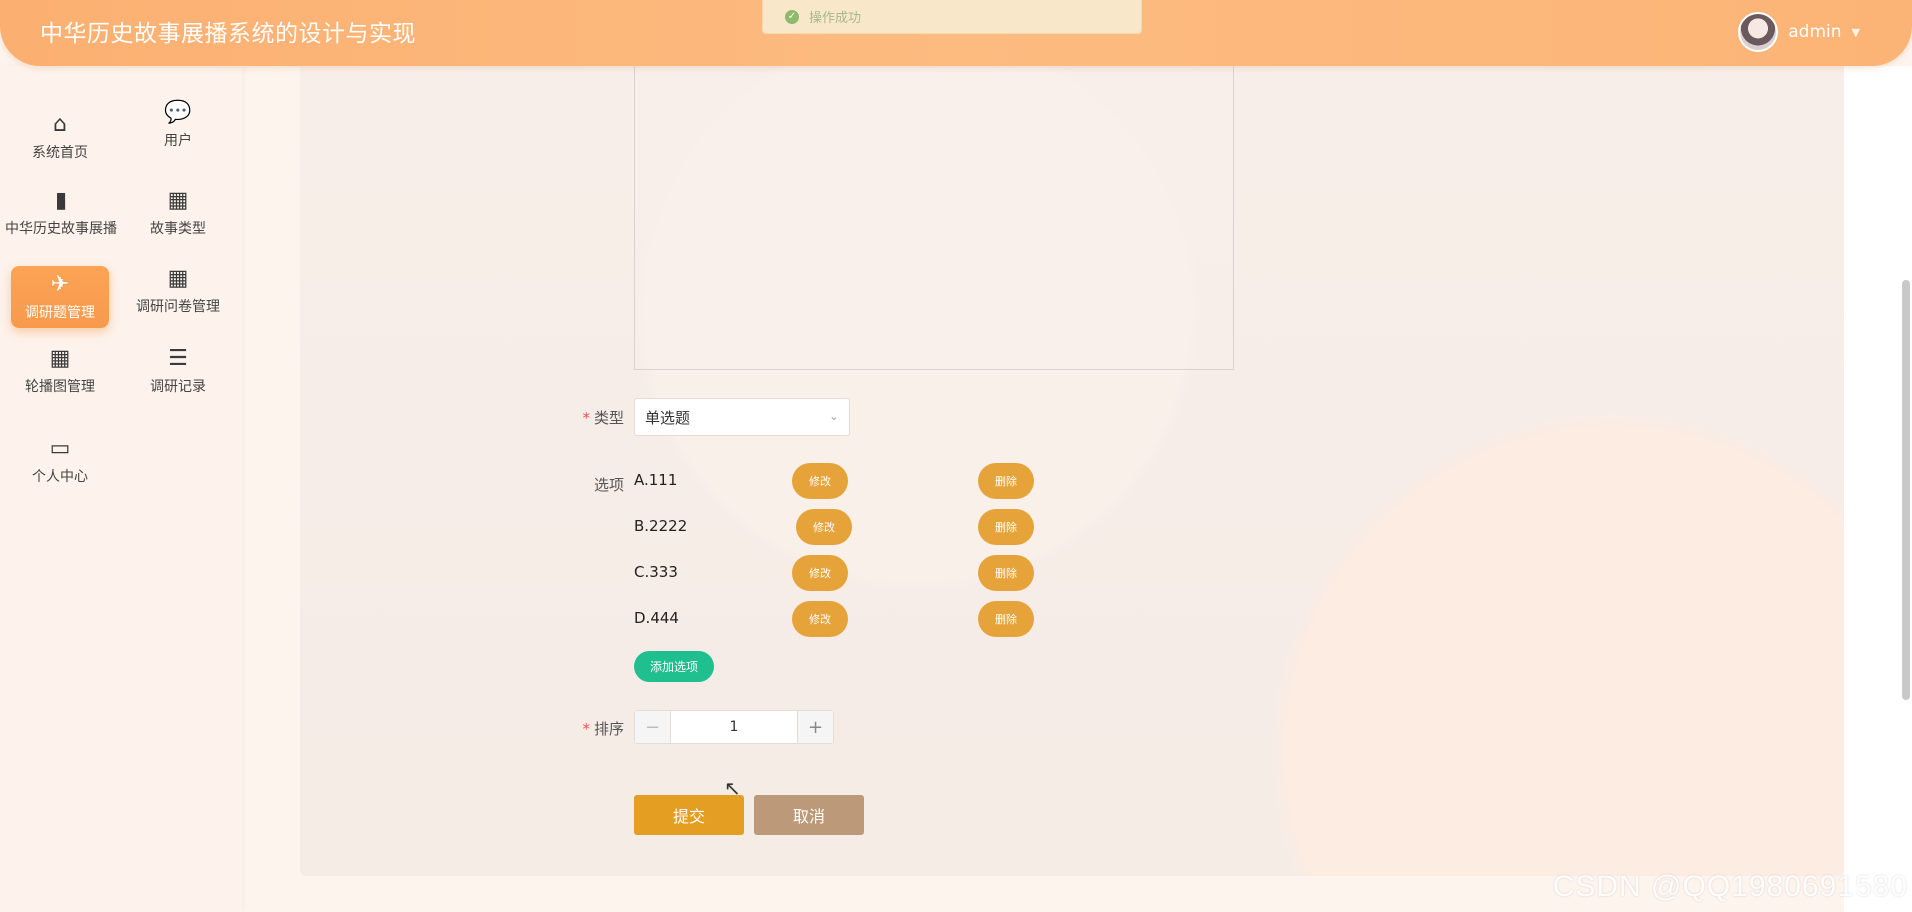 This screenshot has height=912, width=1912. Describe the element at coordinates (60, 476) in the screenshot. I see `sidebar-item-label: 个人中心` at that location.